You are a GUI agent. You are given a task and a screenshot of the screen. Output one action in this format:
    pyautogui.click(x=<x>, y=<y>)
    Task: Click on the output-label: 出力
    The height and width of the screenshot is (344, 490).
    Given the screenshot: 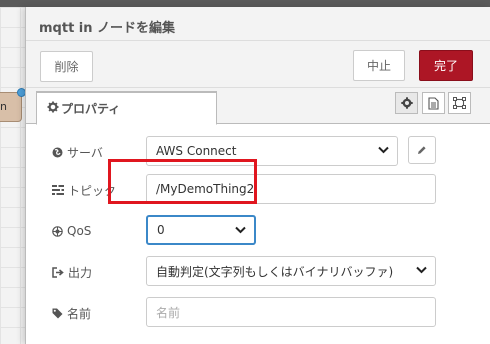 What is the action you would take?
    pyautogui.click(x=80, y=272)
    